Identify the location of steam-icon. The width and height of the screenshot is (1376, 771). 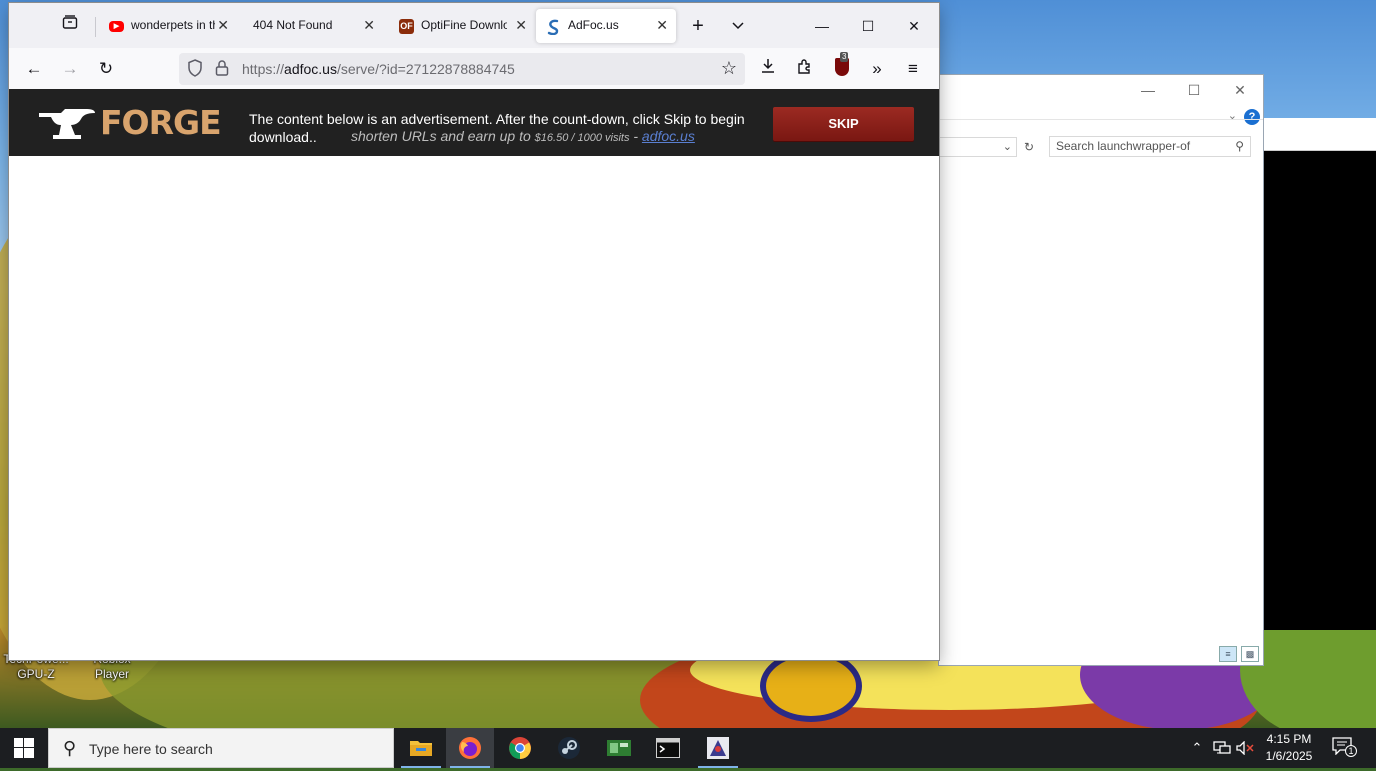
(569, 748).